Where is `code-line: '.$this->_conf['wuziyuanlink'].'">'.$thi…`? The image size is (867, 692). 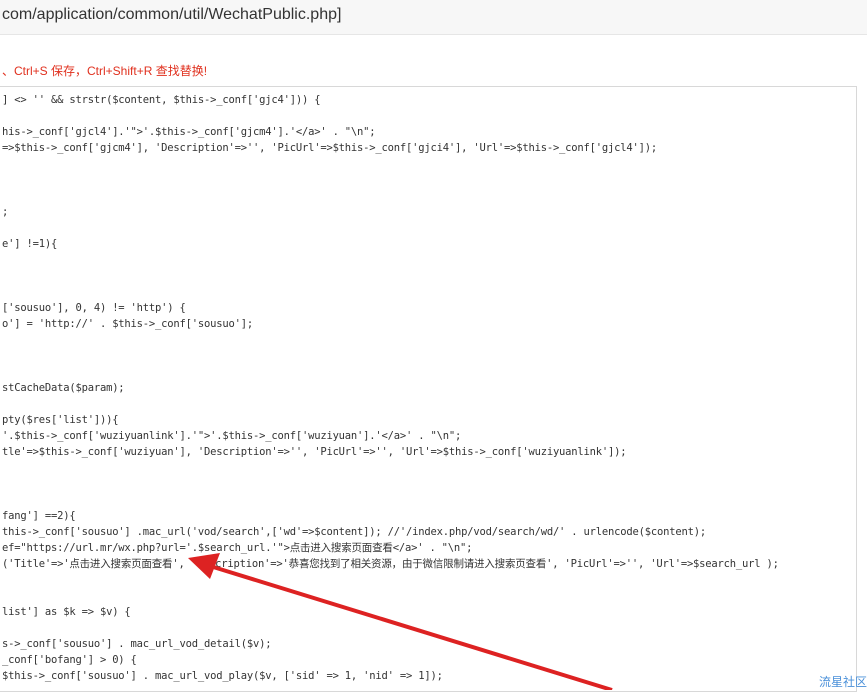 code-line: '.$this->_conf['wuziyuanlink'].'">'.$thi… is located at coordinates (231, 436).